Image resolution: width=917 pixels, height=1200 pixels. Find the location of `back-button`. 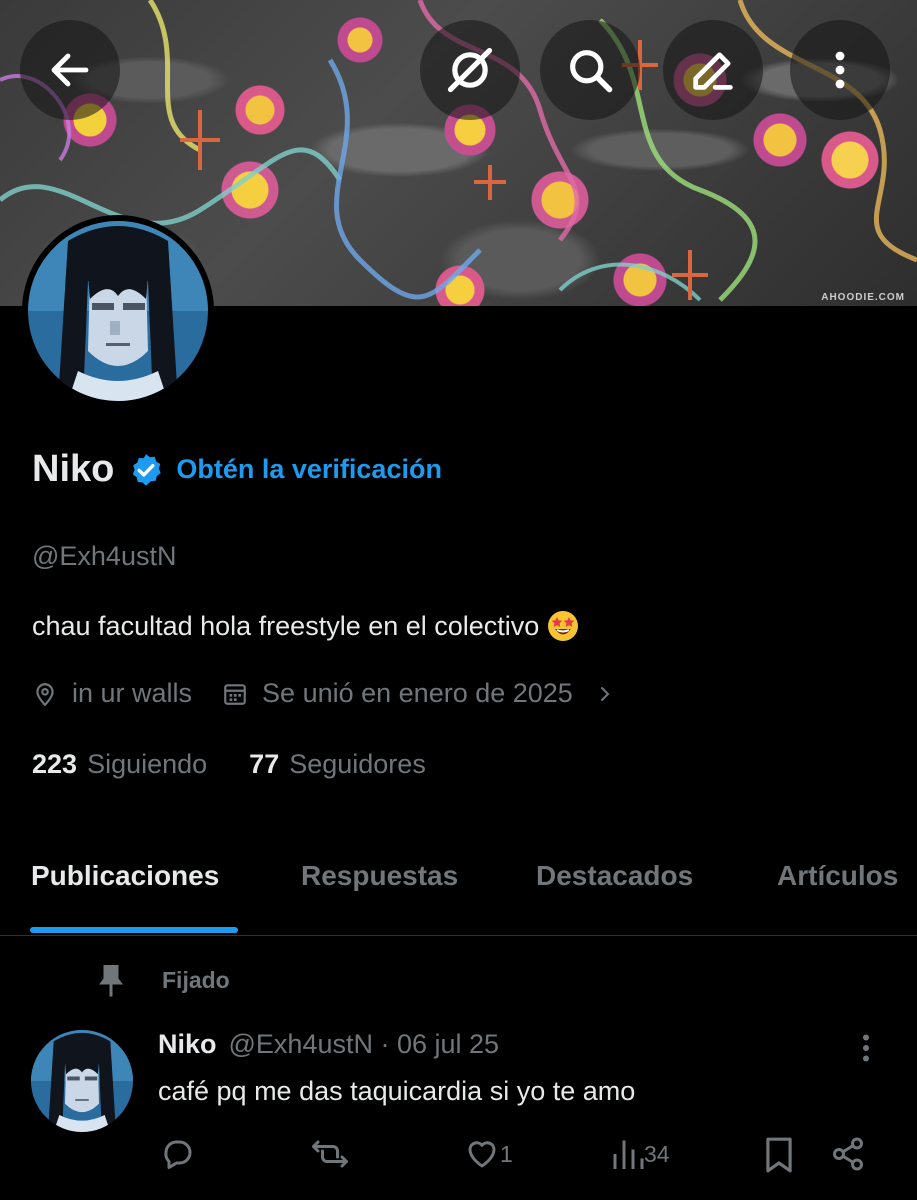

back-button is located at coordinates (70, 70).